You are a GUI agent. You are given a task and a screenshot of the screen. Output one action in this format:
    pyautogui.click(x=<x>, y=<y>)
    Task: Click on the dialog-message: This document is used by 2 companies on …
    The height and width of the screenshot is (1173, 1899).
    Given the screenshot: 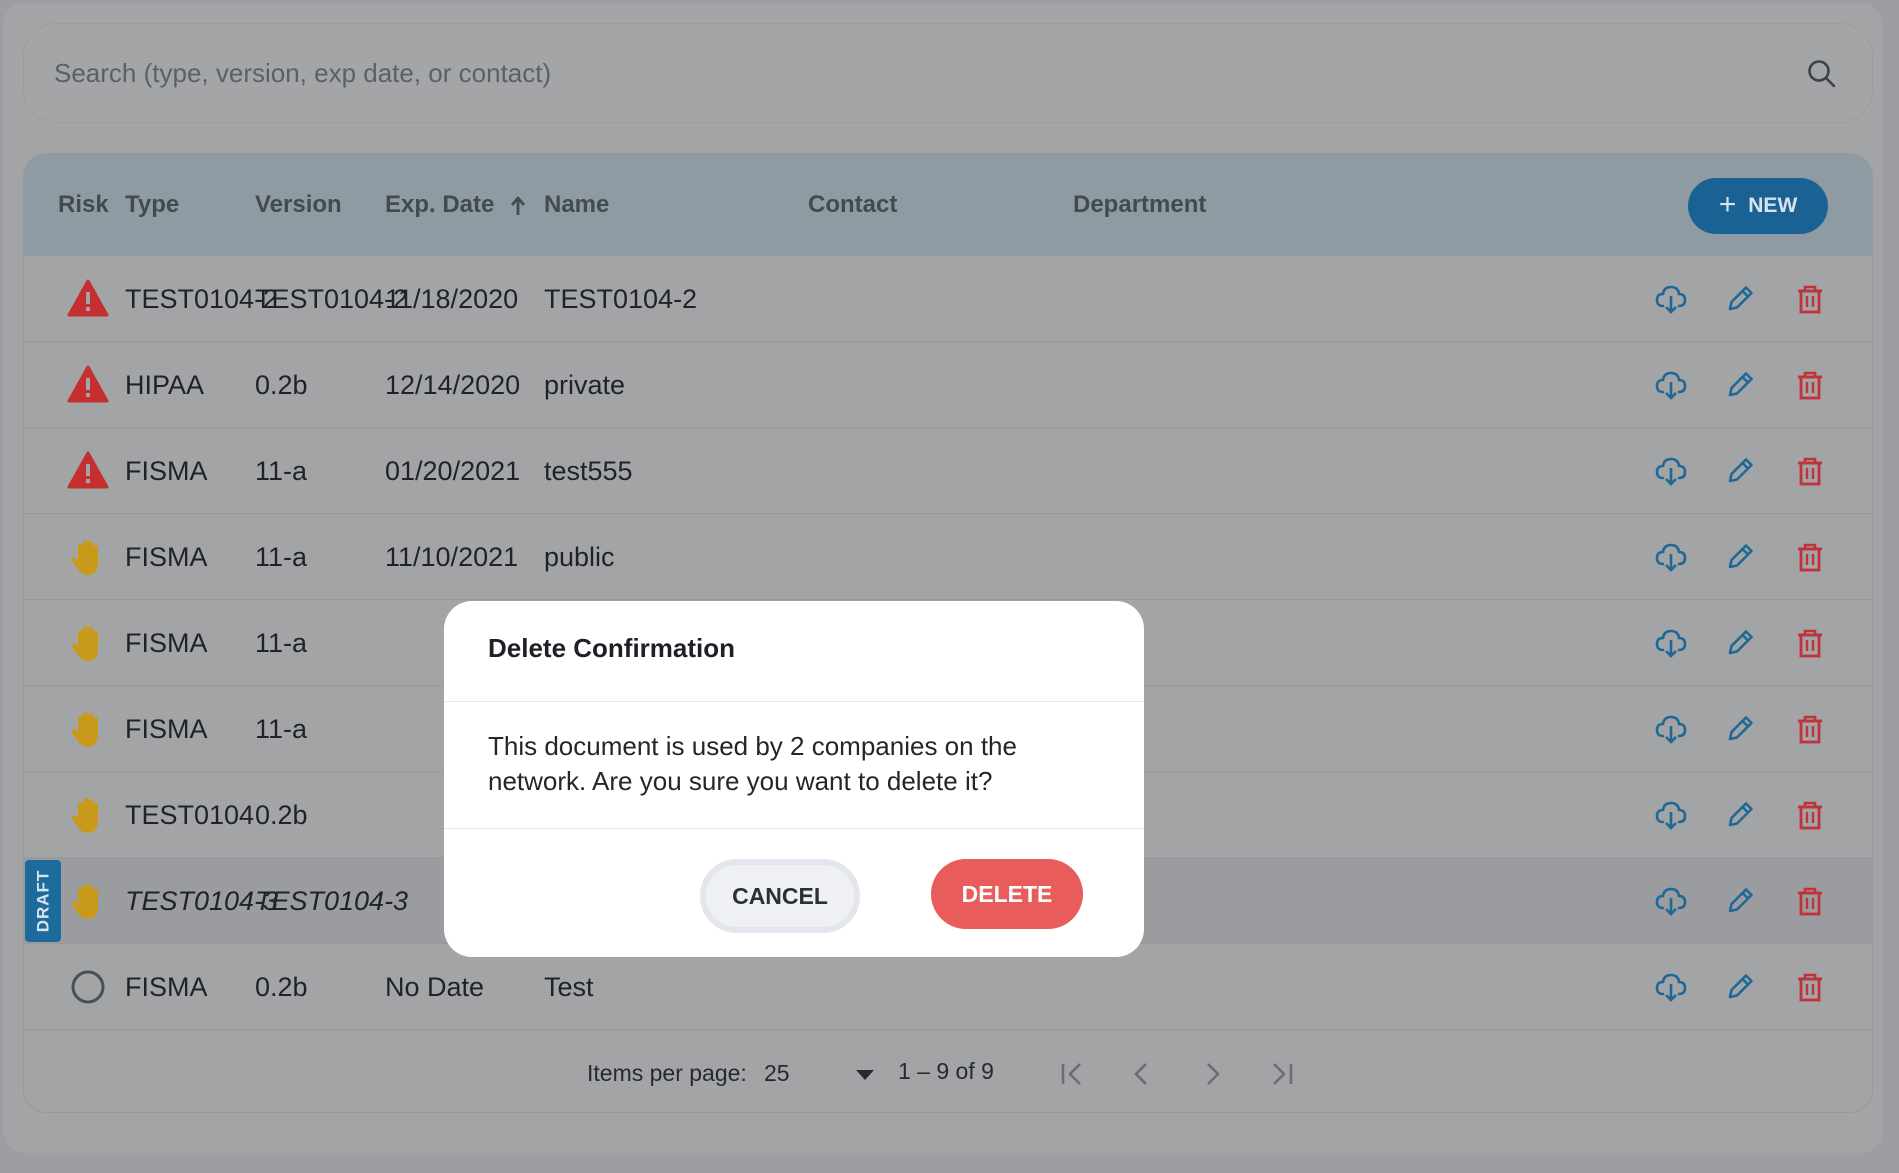 What is the action you would take?
    pyautogui.click(x=752, y=763)
    